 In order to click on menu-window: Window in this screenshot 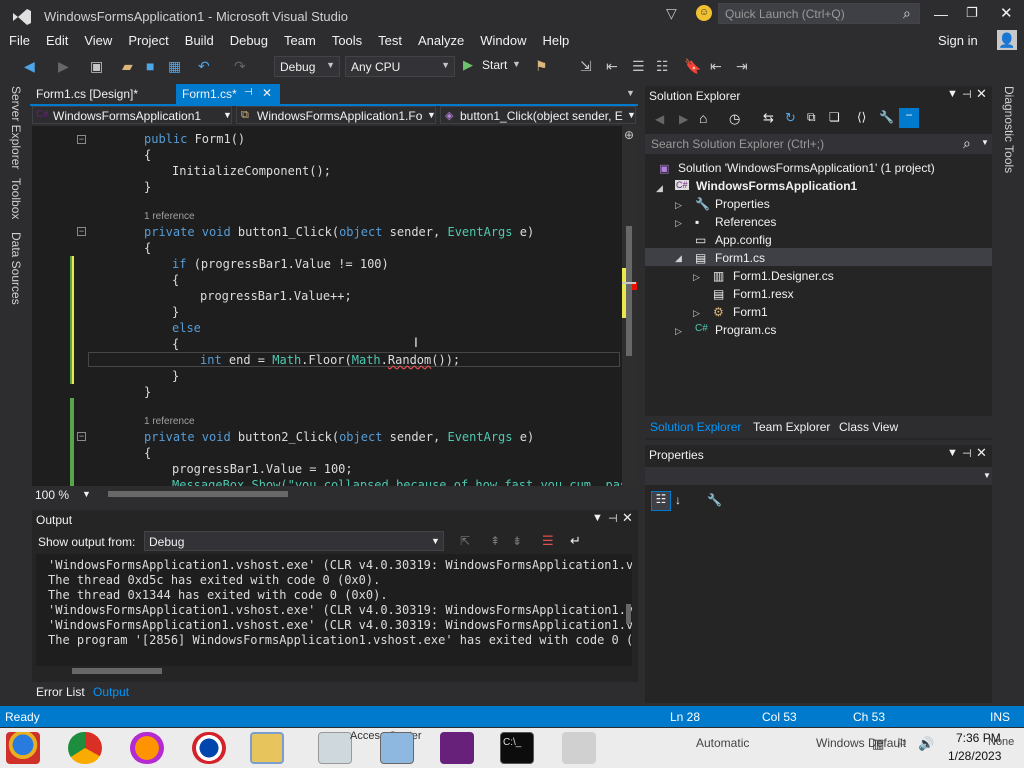, I will do `click(502, 39)`.